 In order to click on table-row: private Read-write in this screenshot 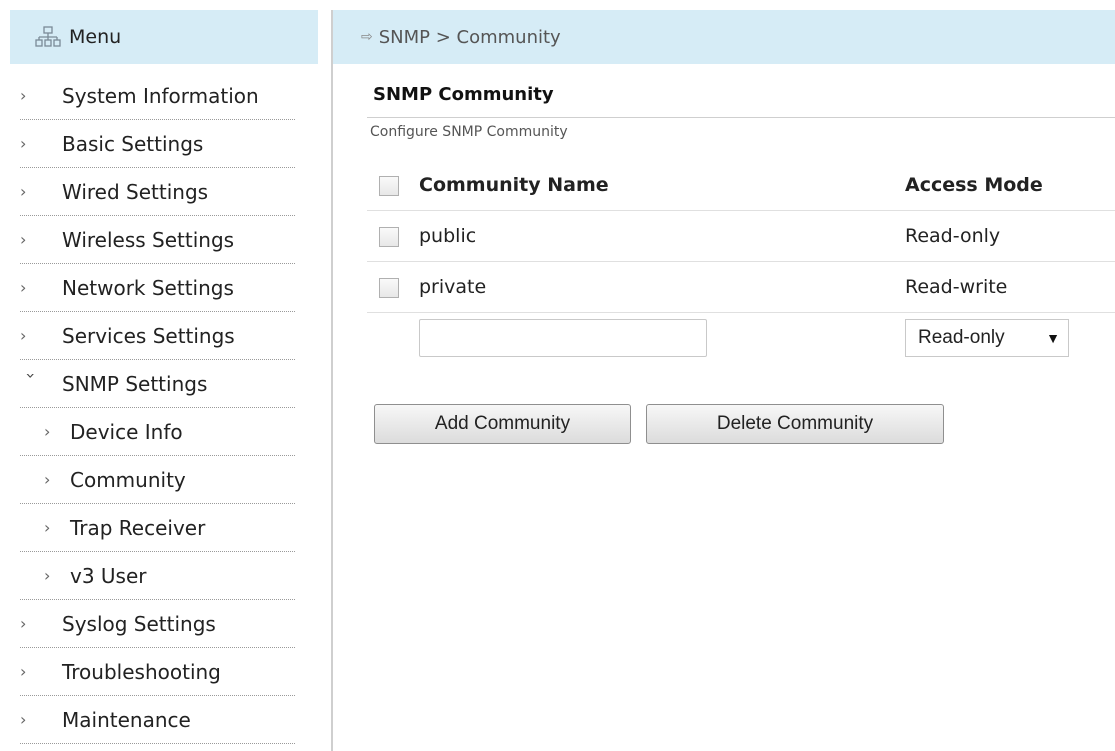, I will do `click(741, 287)`.